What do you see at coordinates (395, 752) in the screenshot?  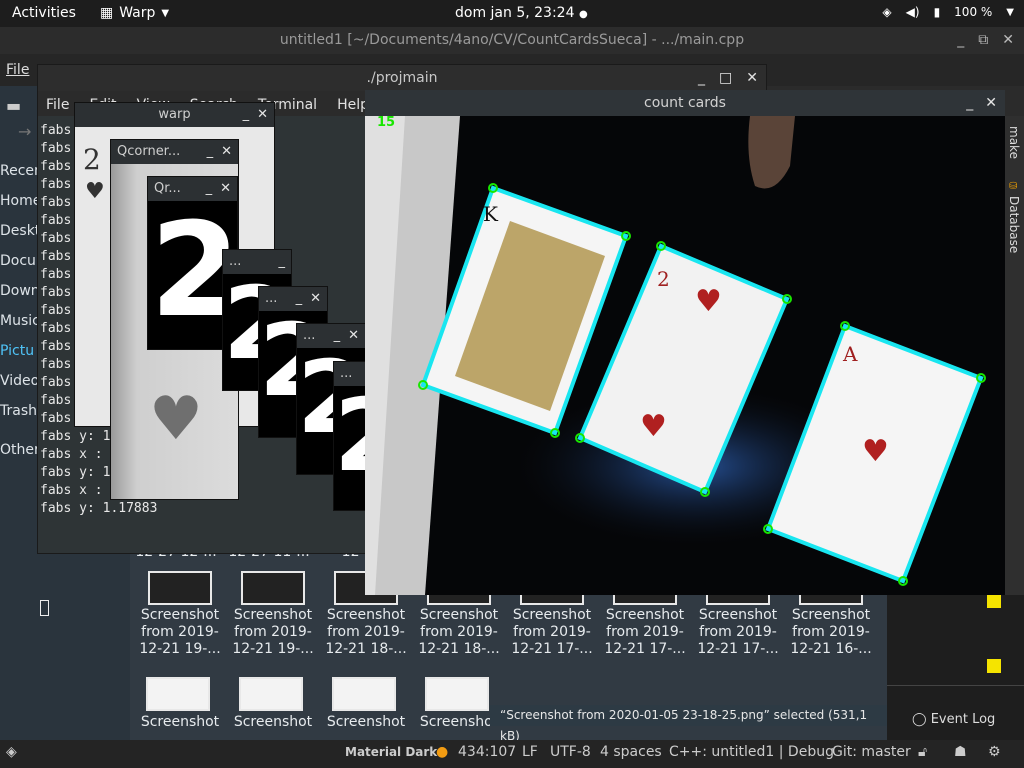 I see `theme-label: Material Darke` at bounding box center [395, 752].